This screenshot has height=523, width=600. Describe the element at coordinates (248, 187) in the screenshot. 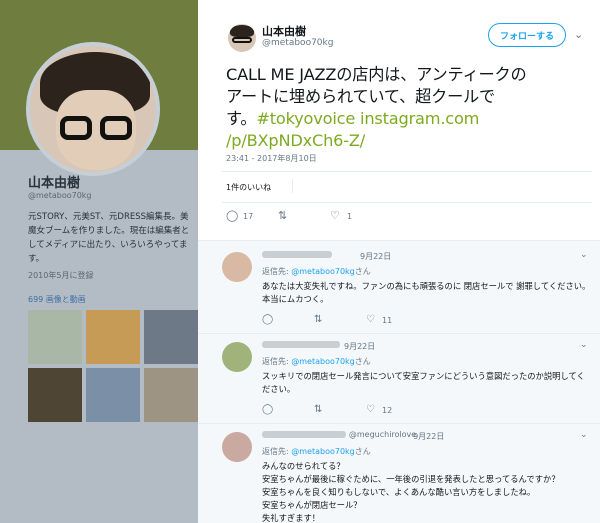

I see `likes-count: 1件のいいね` at that location.